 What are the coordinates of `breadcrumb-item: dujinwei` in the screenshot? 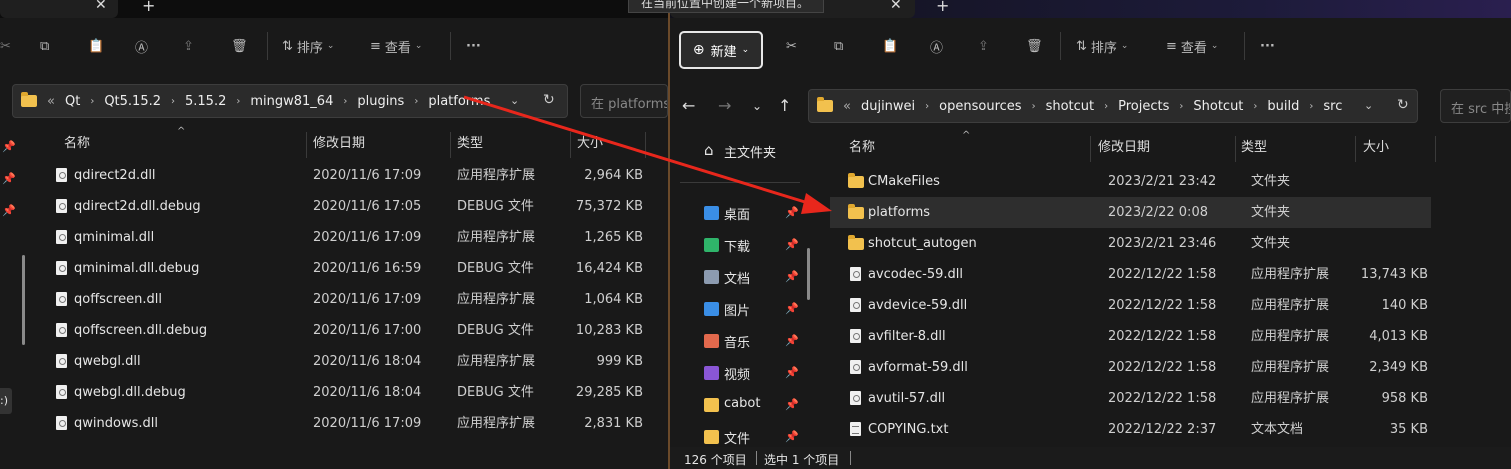 It's located at (888, 106).